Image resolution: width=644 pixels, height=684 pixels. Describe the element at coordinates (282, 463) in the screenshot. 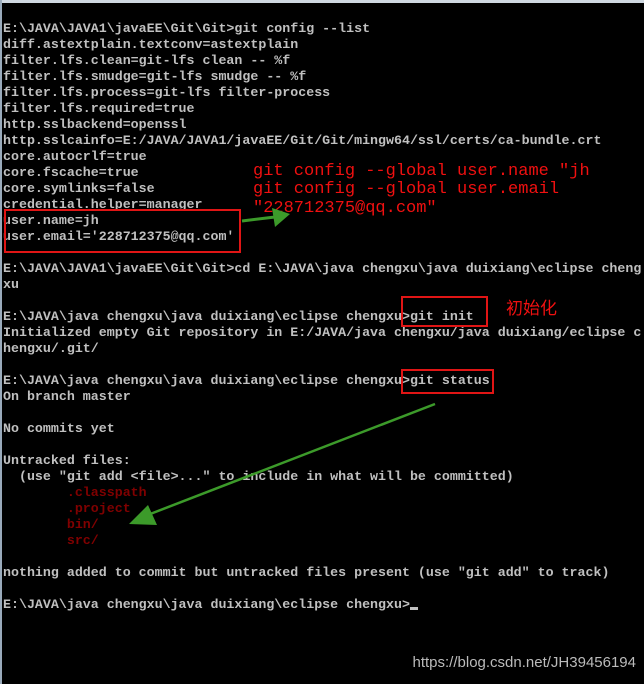

I see `arrow-icon-untracked` at that location.